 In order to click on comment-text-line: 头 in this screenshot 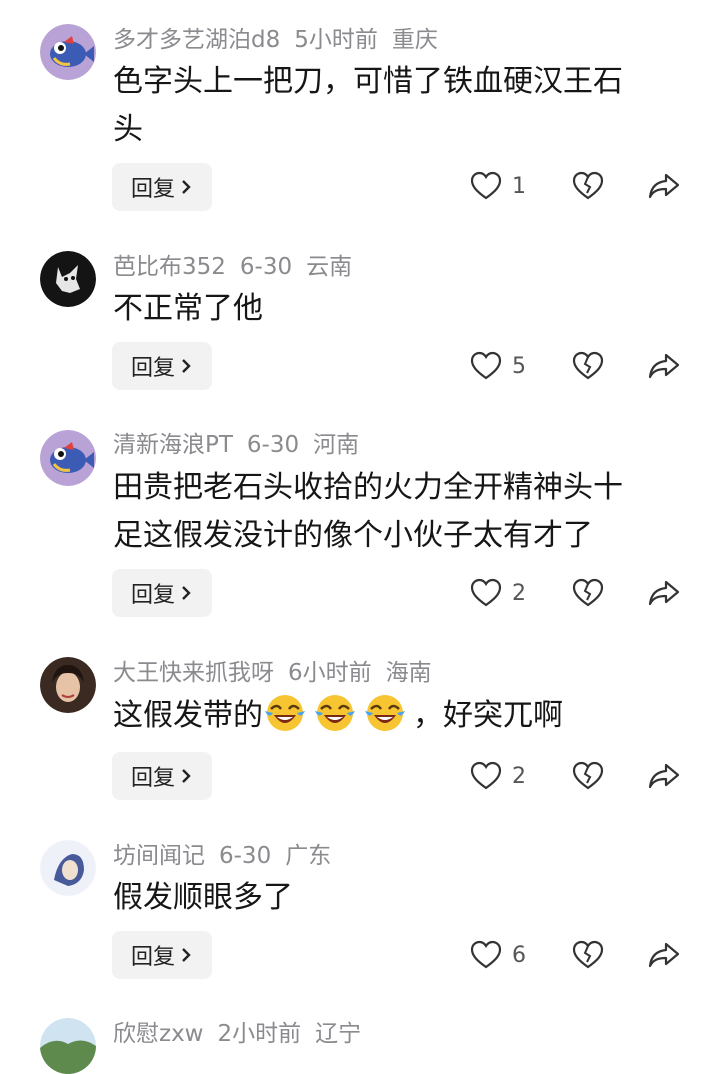, I will do `click(128, 129)`.